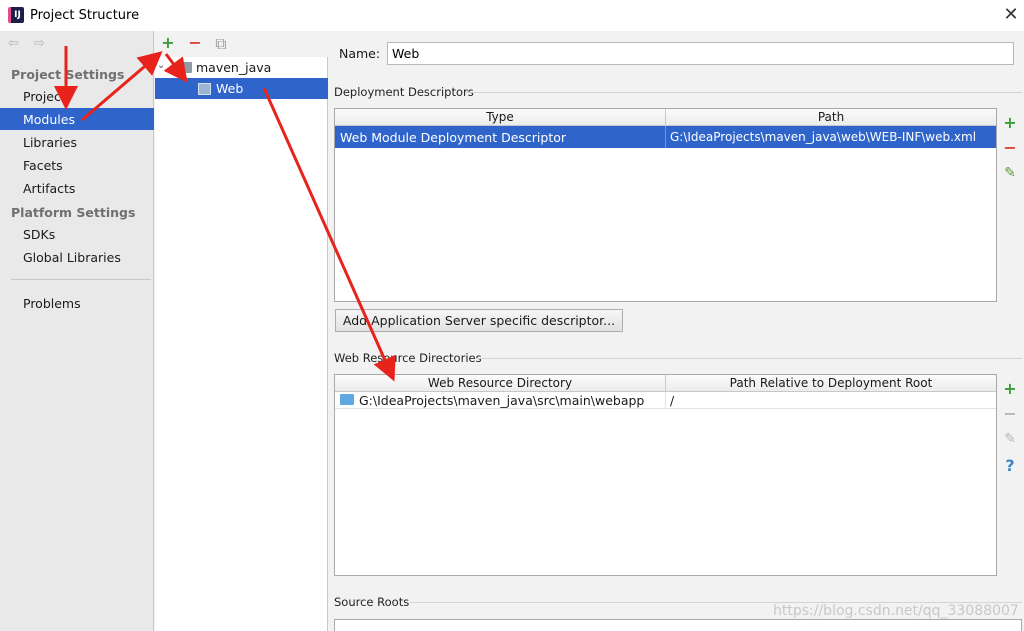  What do you see at coordinates (195, 42) in the screenshot?
I see `remove-module-button: −` at bounding box center [195, 42].